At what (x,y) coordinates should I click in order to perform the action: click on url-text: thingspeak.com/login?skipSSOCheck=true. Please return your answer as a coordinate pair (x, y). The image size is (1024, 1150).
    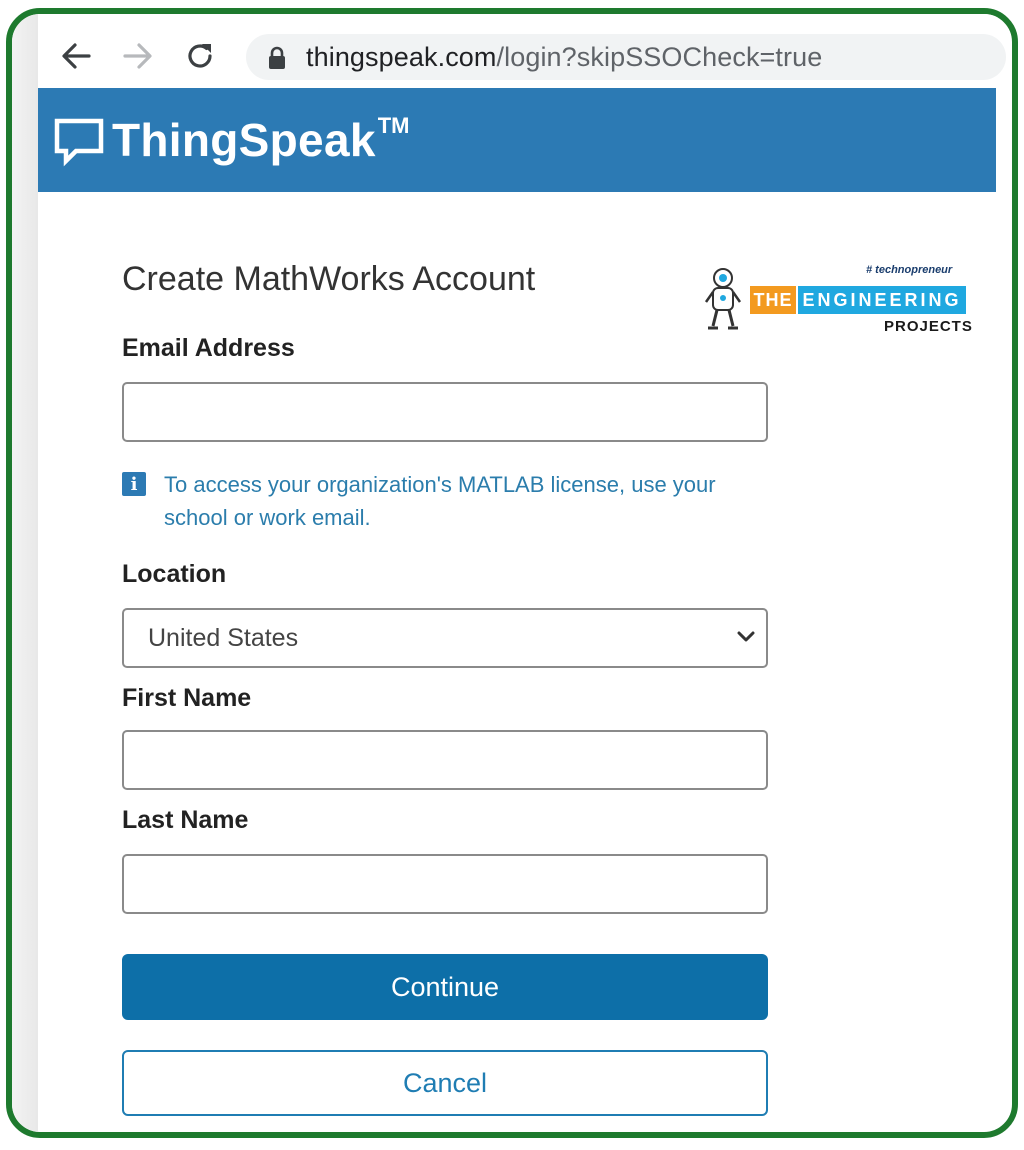
    Looking at the image, I should click on (564, 57).